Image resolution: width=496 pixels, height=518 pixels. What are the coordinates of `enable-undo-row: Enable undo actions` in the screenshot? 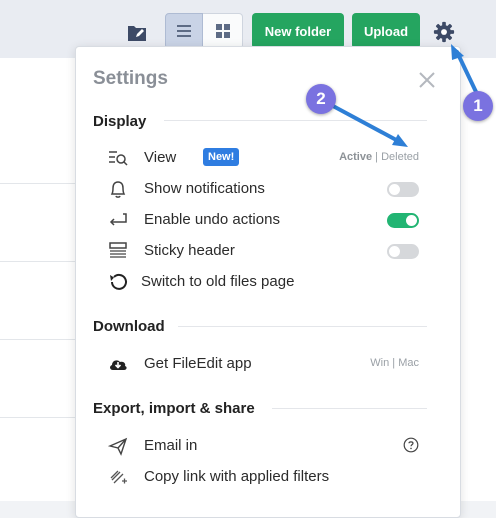 It's located at (260, 220).